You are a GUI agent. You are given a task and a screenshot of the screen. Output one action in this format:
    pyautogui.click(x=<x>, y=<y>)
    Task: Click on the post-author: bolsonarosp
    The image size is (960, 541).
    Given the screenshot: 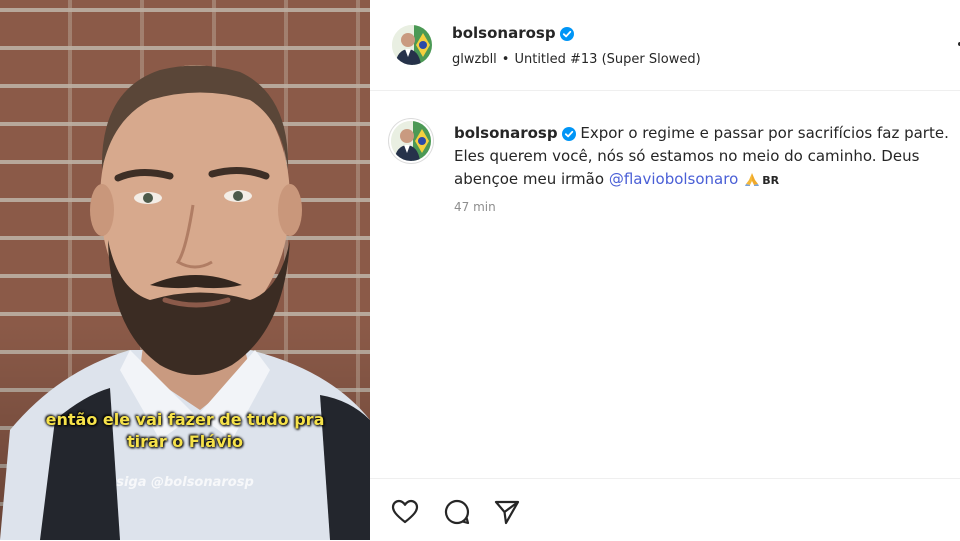 What is the action you would take?
    pyautogui.click(x=513, y=33)
    